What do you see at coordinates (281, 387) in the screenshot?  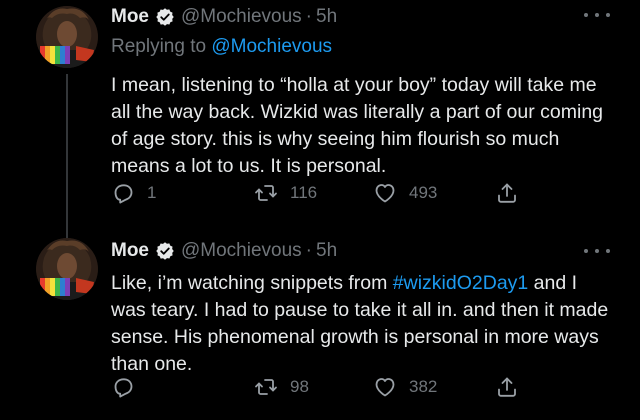 I see `retweet-button: 98` at bounding box center [281, 387].